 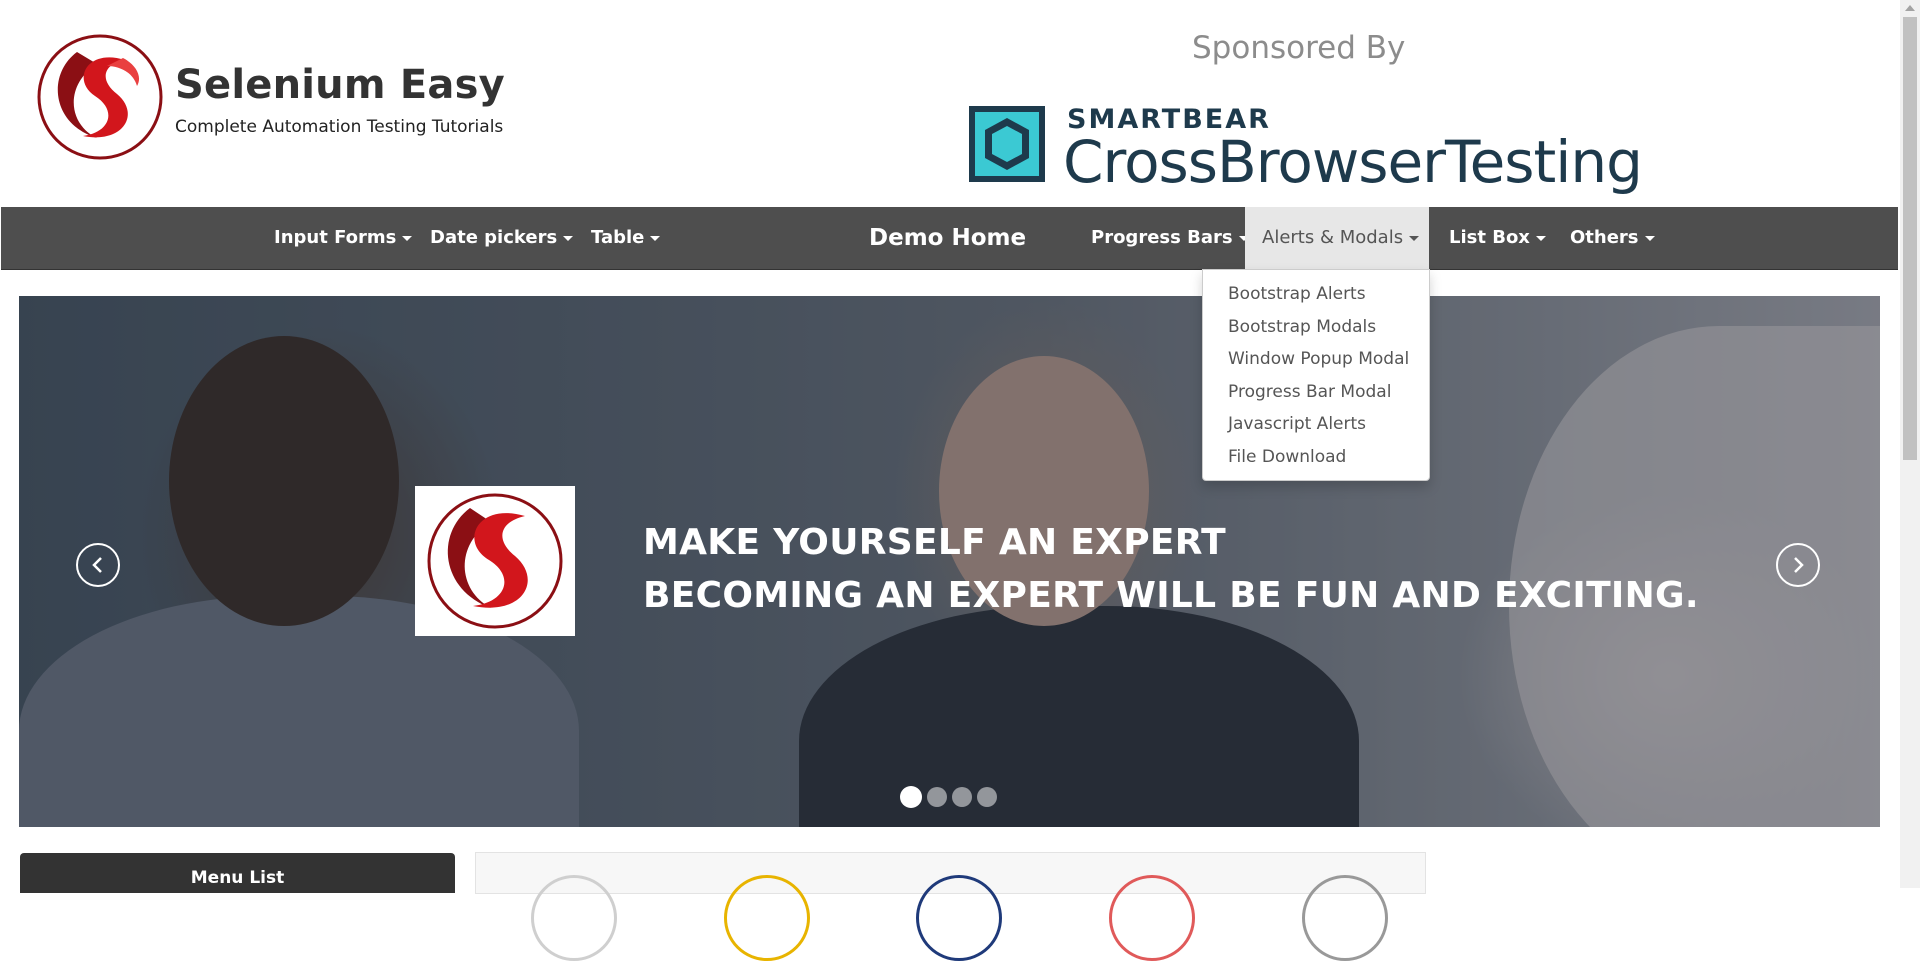 What do you see at coordinates (1316, 457) in the screenshot?
I see `dropdown-item-file-download: File Download` at bounding box center [1316, 457].